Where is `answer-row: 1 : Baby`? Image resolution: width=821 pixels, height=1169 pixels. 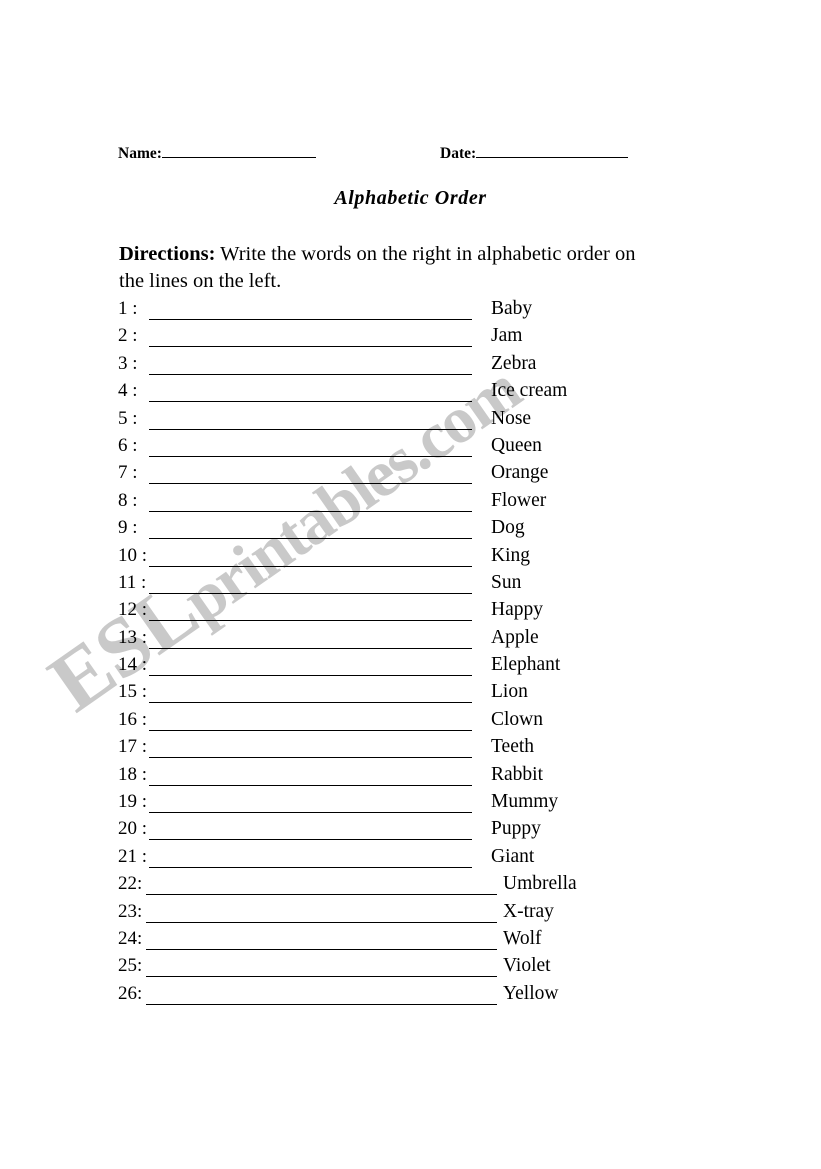
answer-row: 1 : Baby is located at coordinates (418, 310).